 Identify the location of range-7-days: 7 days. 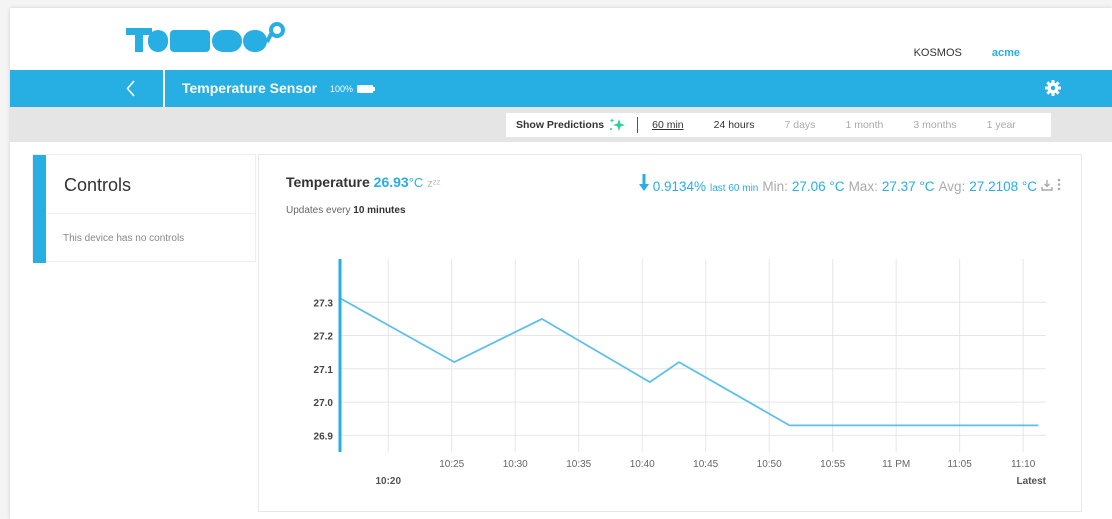
(800, 125).